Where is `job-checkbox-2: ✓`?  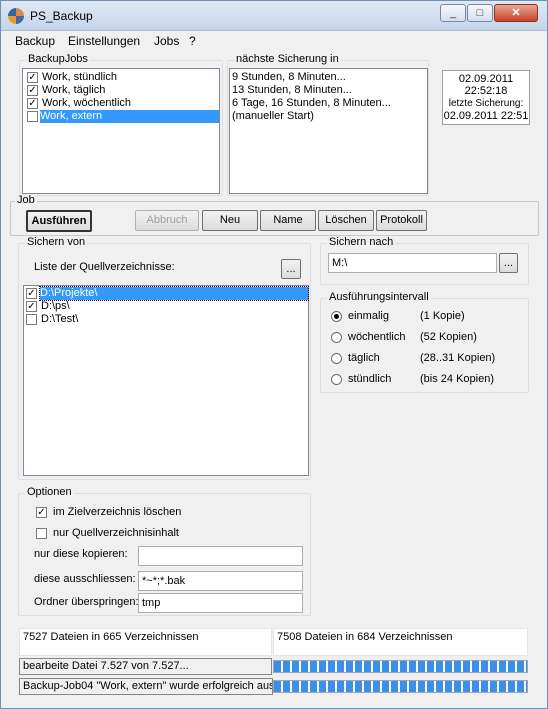 job-checkbox-2: ✓ is located at coordinates (32, 90).